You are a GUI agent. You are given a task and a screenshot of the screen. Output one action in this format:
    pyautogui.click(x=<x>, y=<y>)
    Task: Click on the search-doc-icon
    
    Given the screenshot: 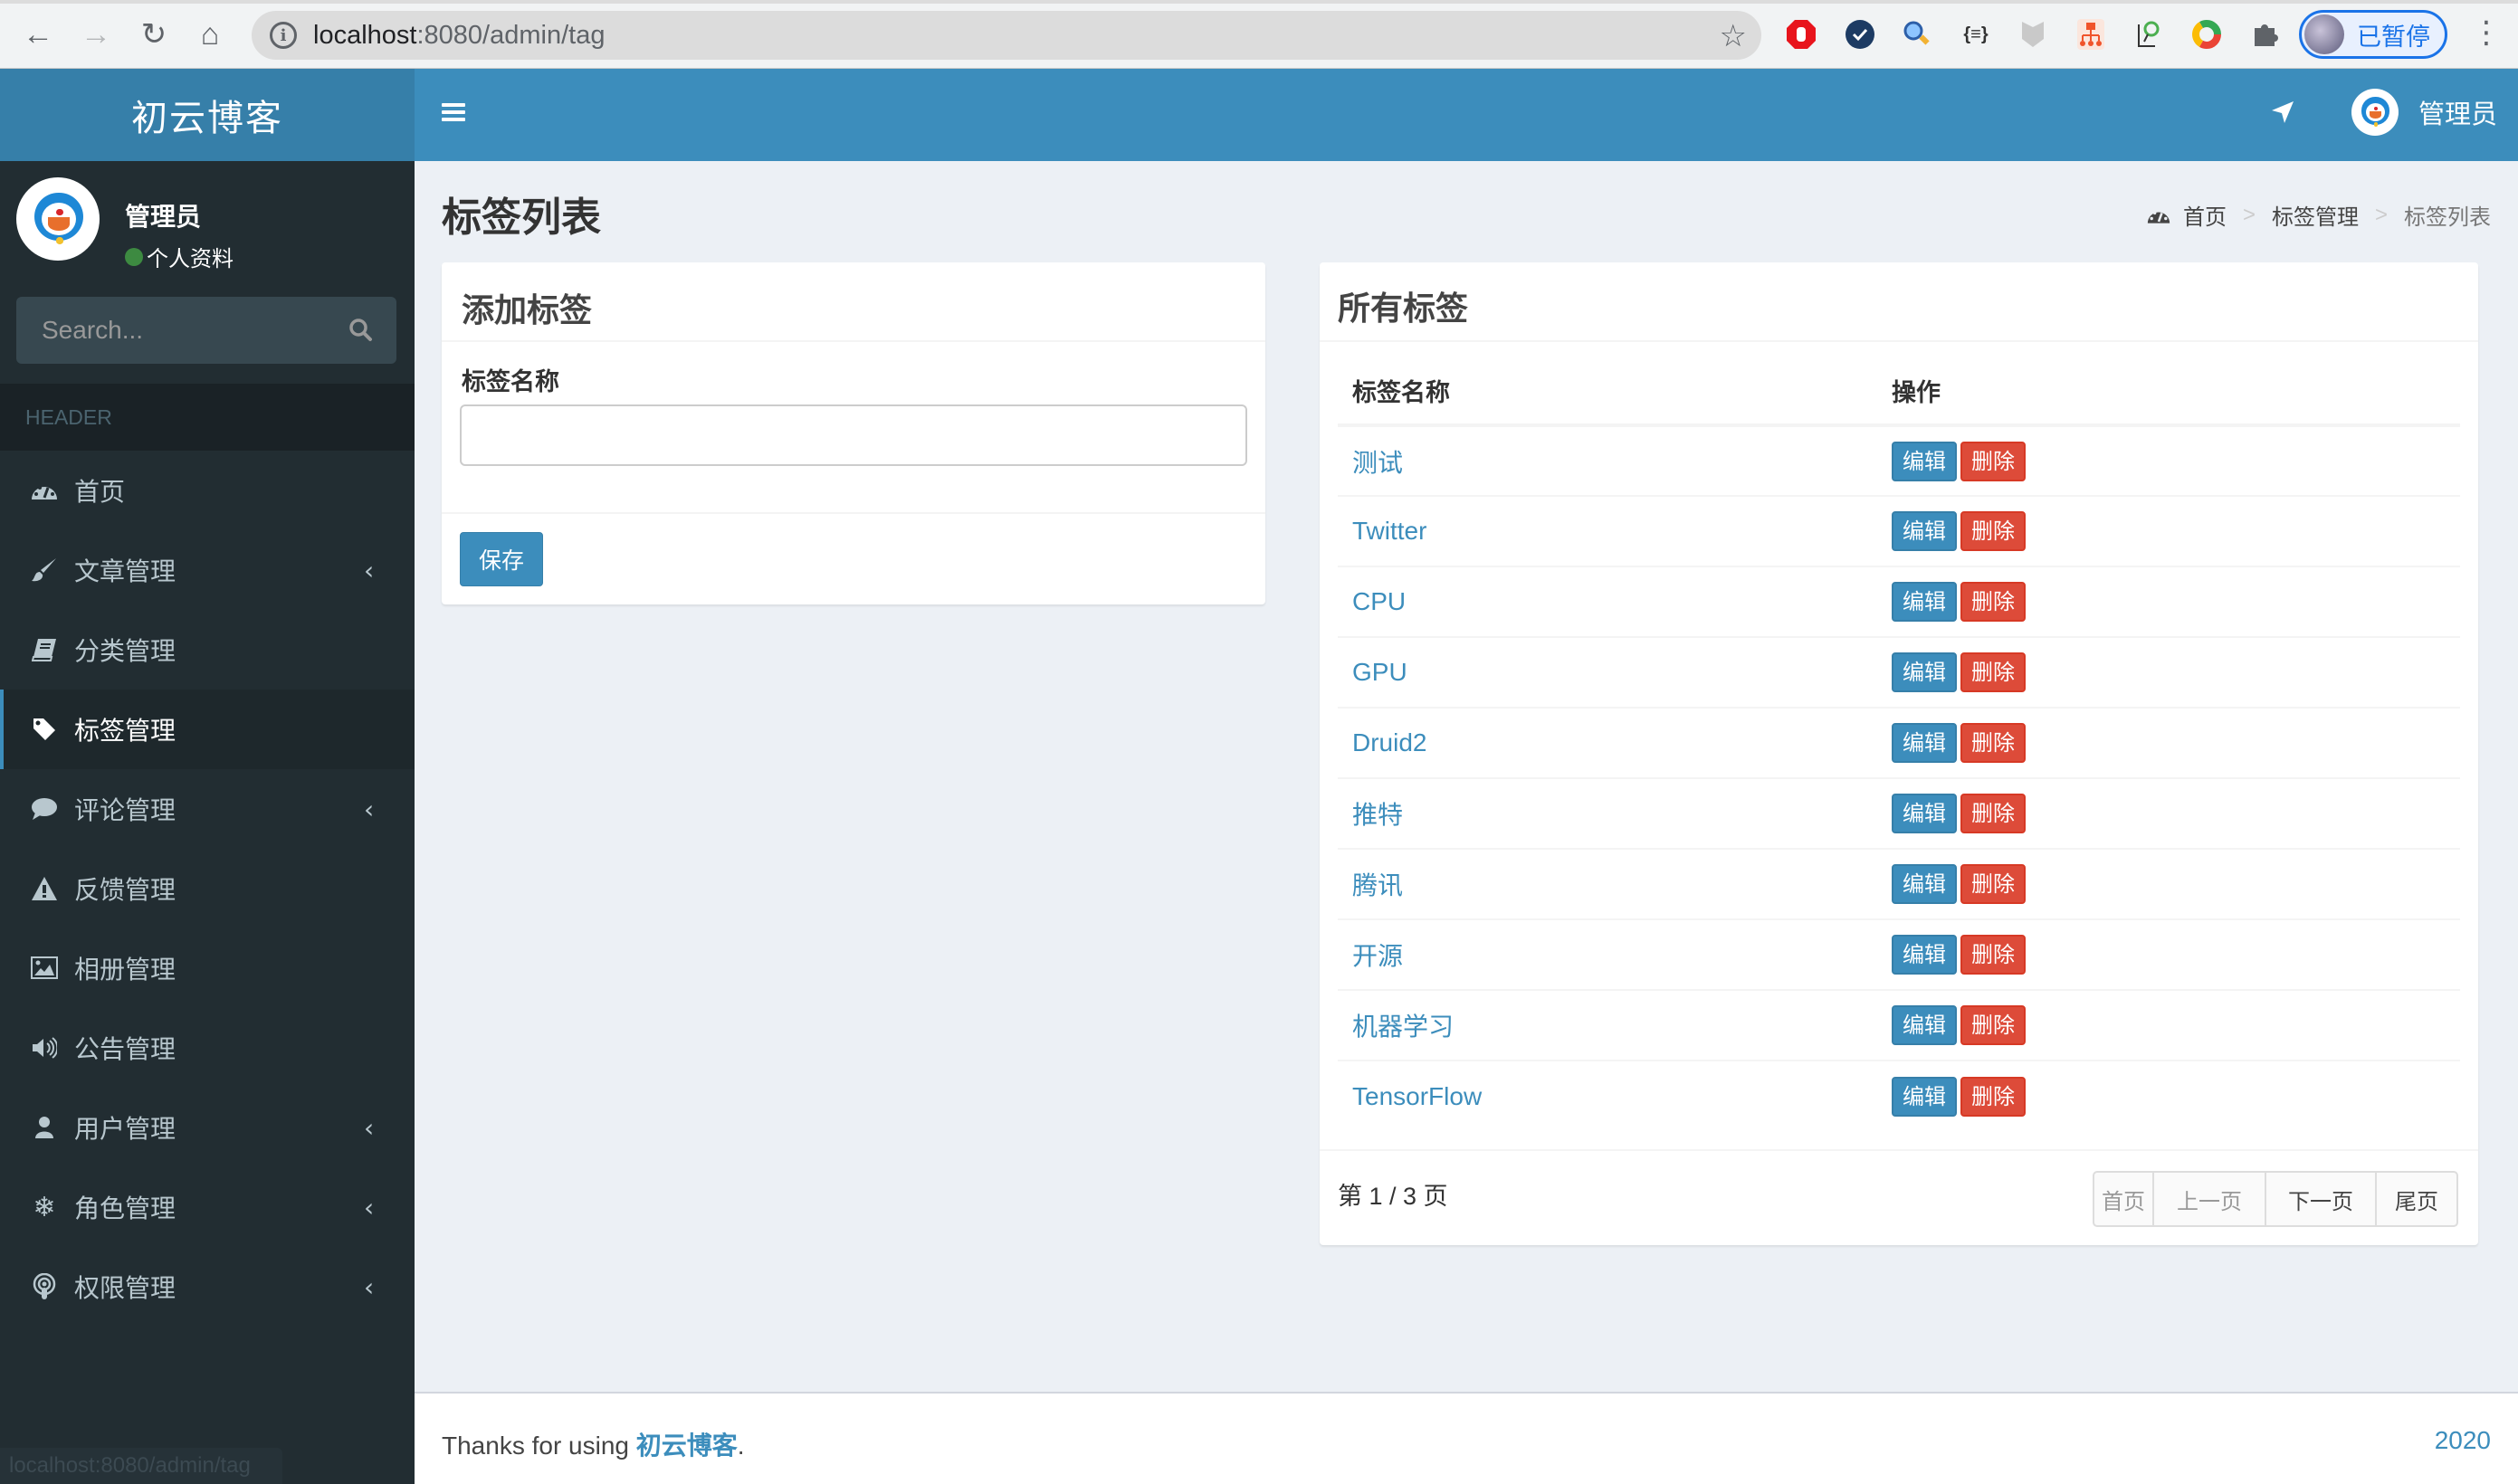 What is the action you would take?
    pyautogui.click(x=2148, y=34)
    